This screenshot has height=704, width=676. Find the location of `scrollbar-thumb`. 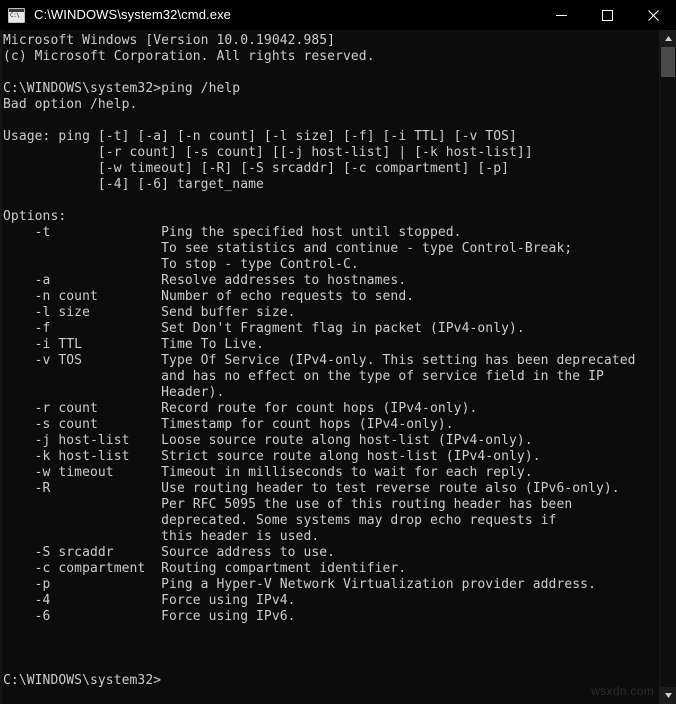

scrollbar-thumb is located at coordinates (668, 62).